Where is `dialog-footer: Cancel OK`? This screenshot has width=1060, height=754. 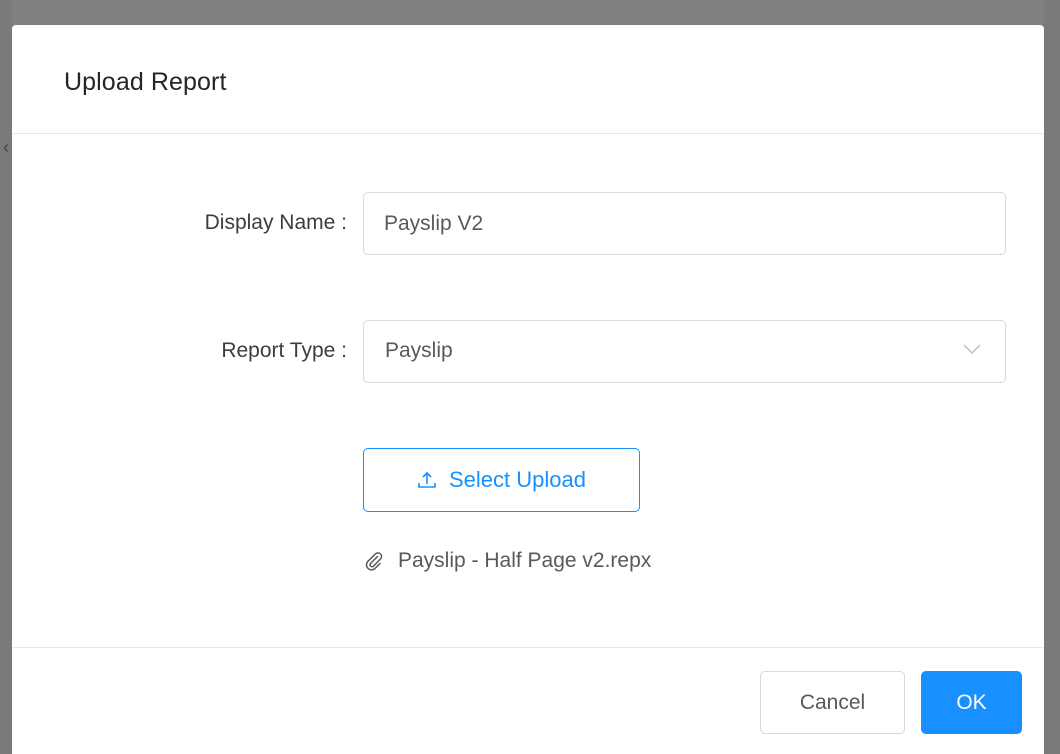 dialog-footer: Cancel OK is located at coordinates (528, 700).